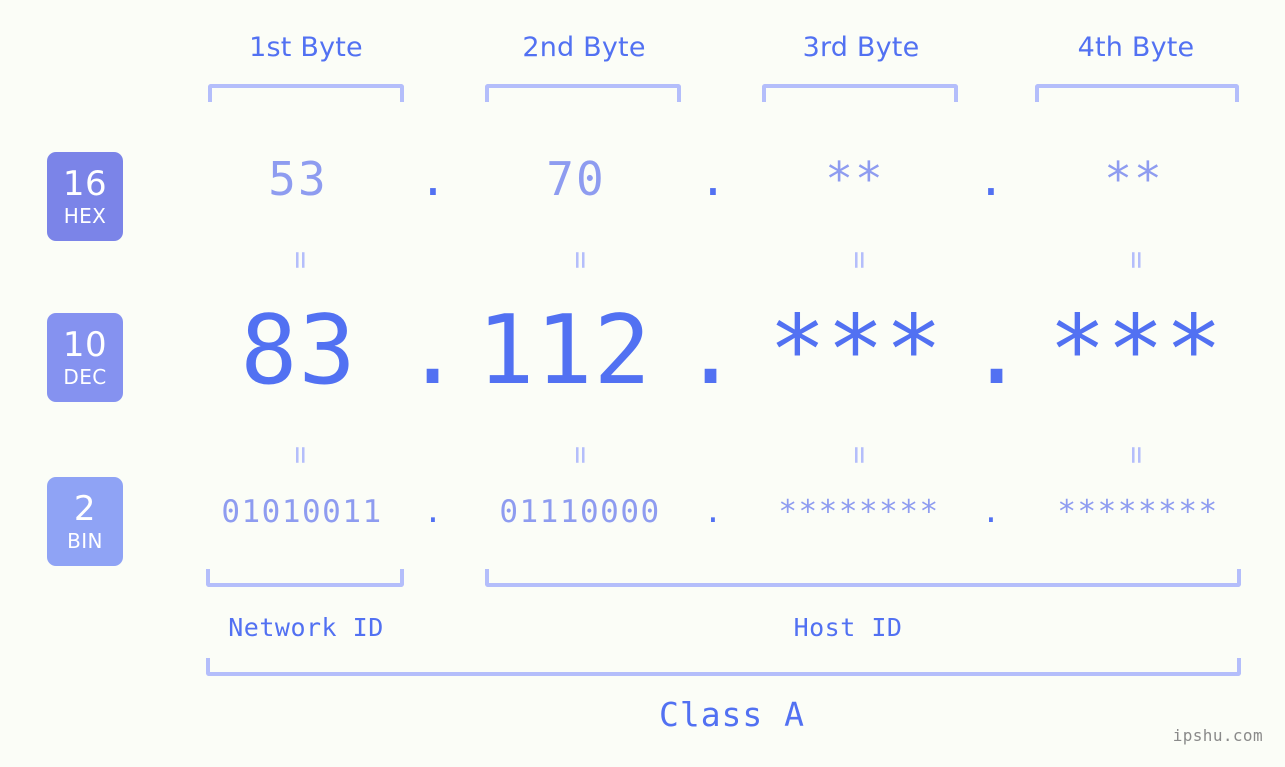 The height and width of the screenshot is (767, 1285). Describe the element at coordinates (859, 455) in the screenshot. I see `equals-connector-dec-bin-3: =` at that location.